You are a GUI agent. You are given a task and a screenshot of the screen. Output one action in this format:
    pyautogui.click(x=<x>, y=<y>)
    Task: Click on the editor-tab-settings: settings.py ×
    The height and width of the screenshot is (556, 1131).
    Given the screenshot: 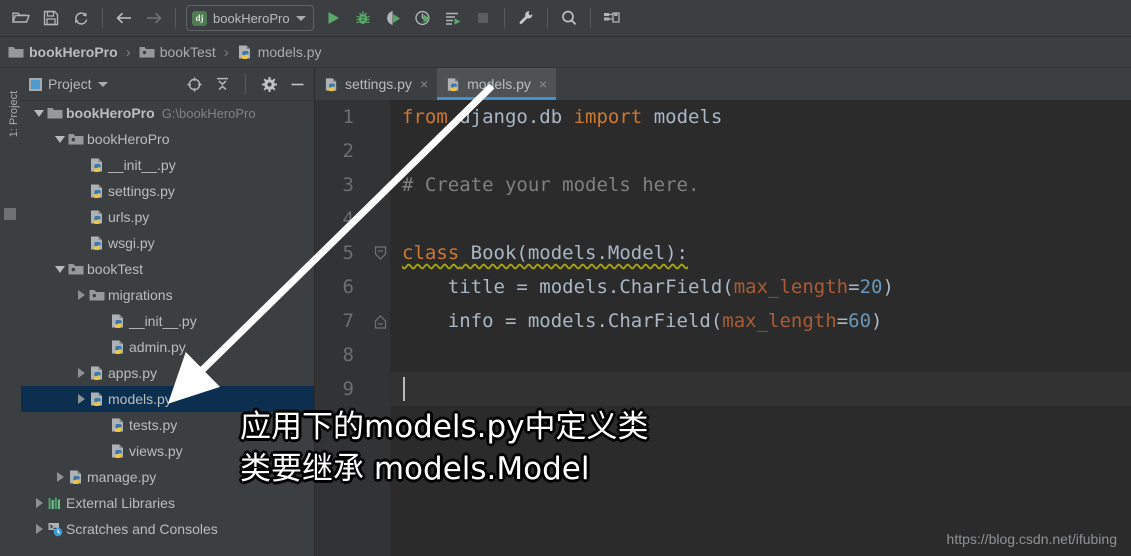 What is the action you would take?
    pyautogui.click(x=376, y=84)
    